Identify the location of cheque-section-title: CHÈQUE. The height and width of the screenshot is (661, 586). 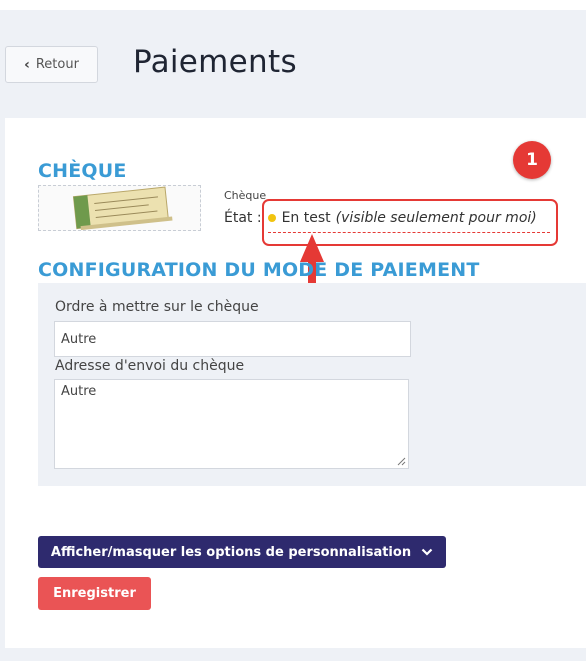
(82, 171).